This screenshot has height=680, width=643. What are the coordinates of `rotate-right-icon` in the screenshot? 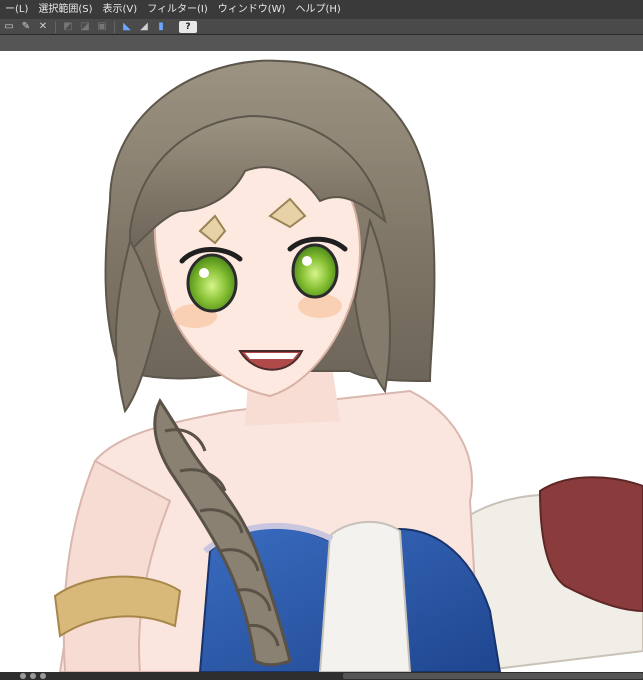 It's located at (33, 676).